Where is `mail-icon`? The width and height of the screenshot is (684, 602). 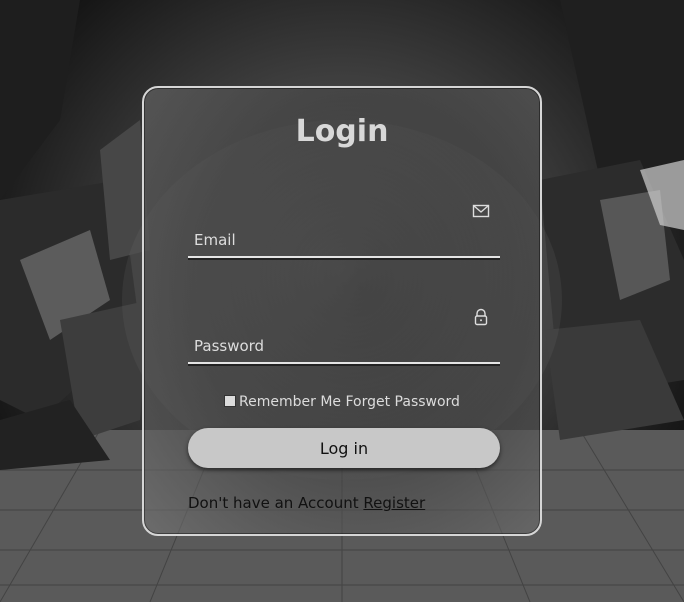
mail-icon is located at coordinates (481, 211).